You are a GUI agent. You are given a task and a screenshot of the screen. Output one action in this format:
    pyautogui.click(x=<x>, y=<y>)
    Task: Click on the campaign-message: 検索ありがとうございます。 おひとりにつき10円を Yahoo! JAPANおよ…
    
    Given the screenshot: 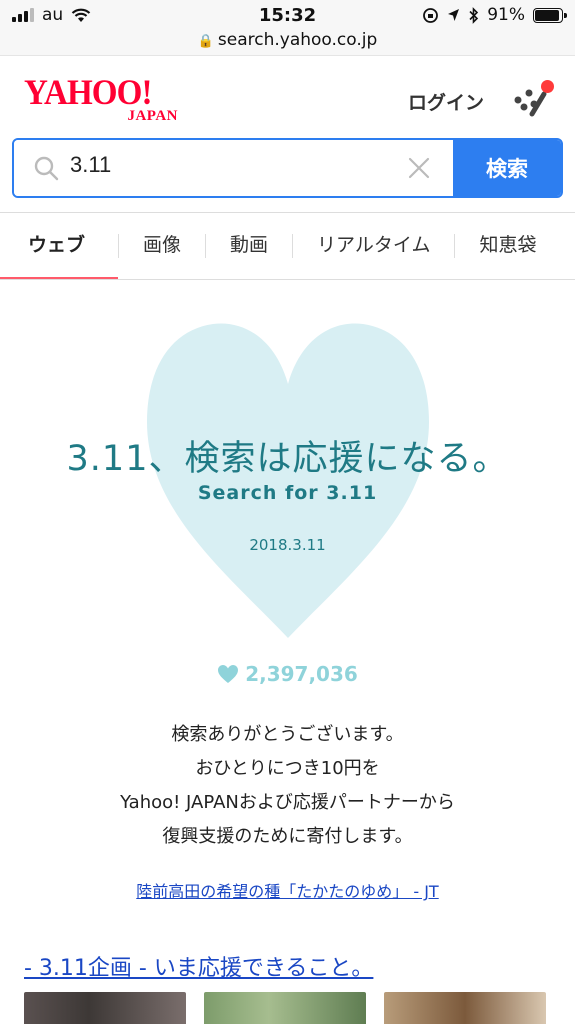 What is the action you would take?
    pyautogui.click(x=287, y=786)
    